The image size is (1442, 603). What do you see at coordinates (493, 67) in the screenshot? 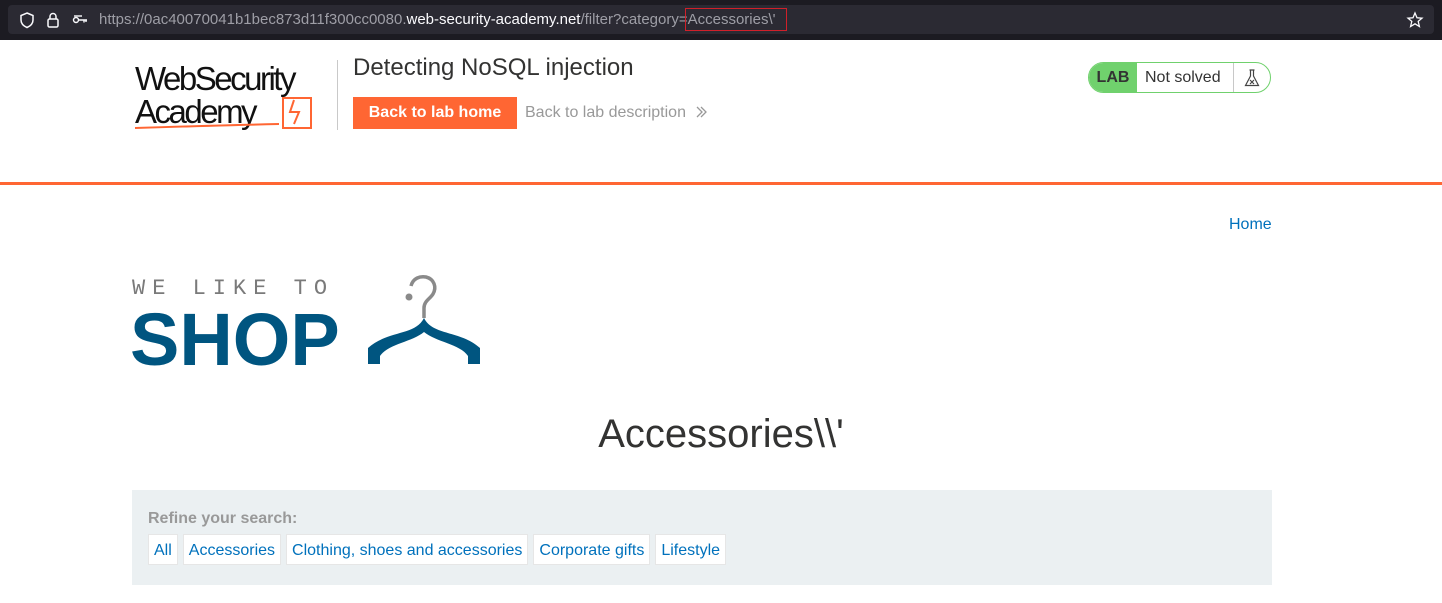
I see `lab-title: Detecting NoSQL injection` at bounding box center [493, 67].